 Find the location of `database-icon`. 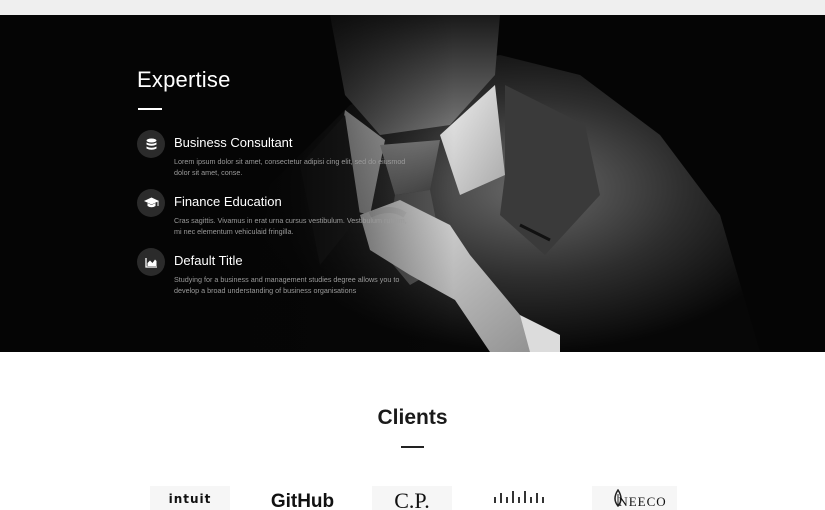

database-icon is located at coordinates (151, 144).